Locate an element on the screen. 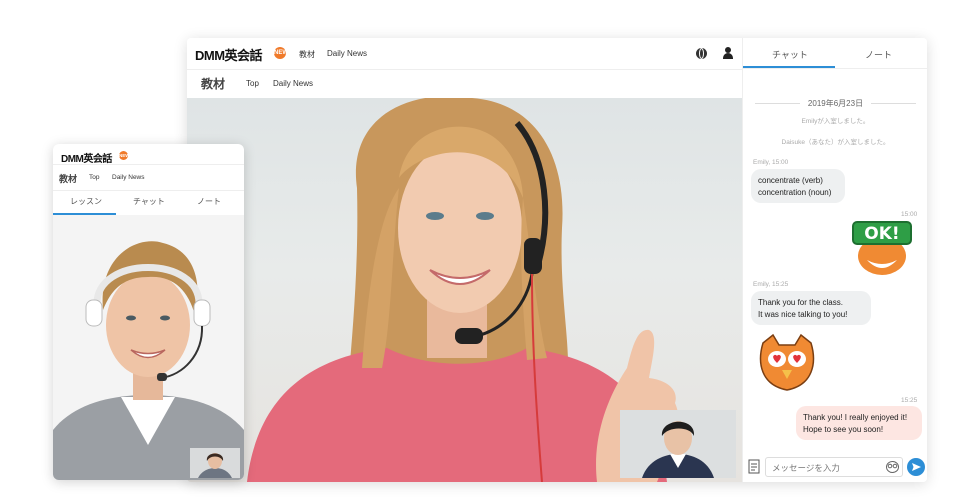 This screenshot has width=965, height=500. message-bubble: concentrate (verb) concentration (noun) is located at coordinates (798, 186).